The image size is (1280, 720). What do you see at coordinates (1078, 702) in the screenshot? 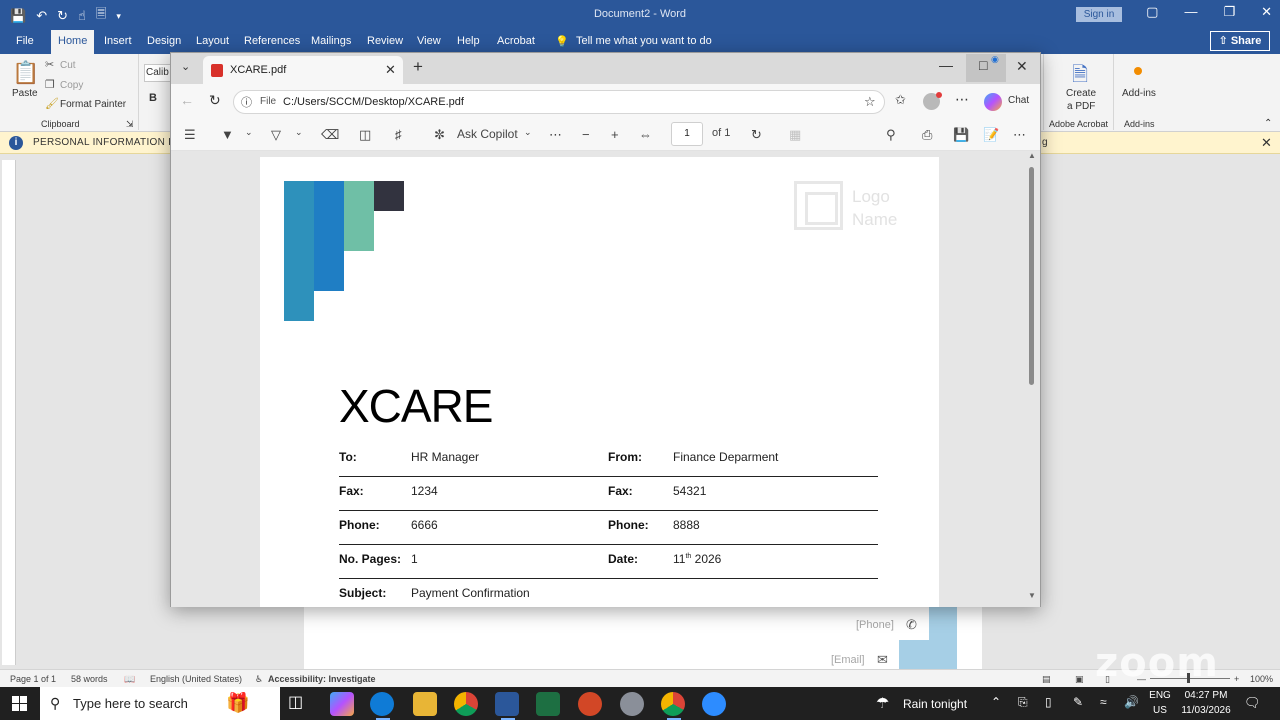
I see `pen-icon: ✎` at bounding box center [1078, 702].